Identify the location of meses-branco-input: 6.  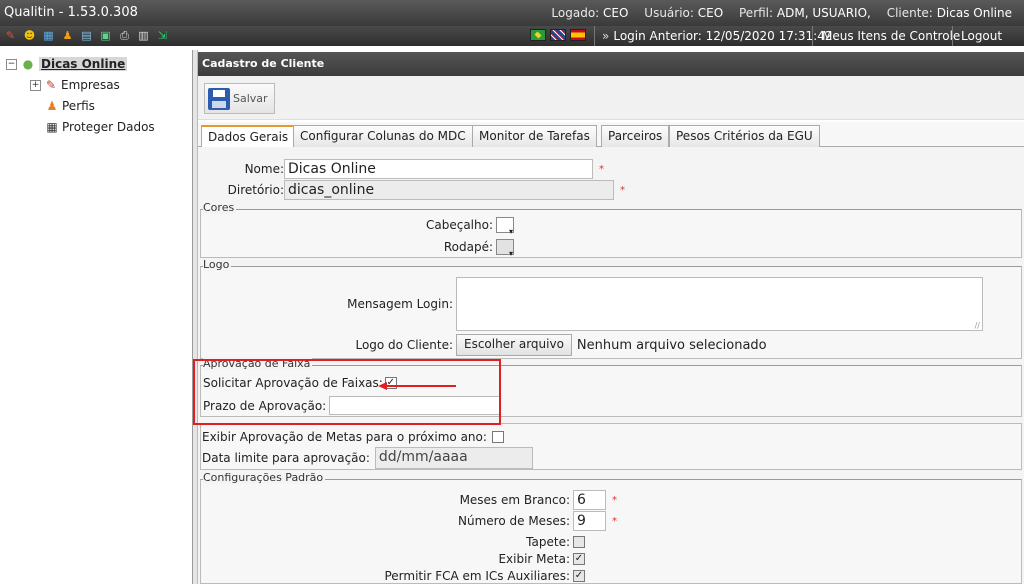
(589, 500).